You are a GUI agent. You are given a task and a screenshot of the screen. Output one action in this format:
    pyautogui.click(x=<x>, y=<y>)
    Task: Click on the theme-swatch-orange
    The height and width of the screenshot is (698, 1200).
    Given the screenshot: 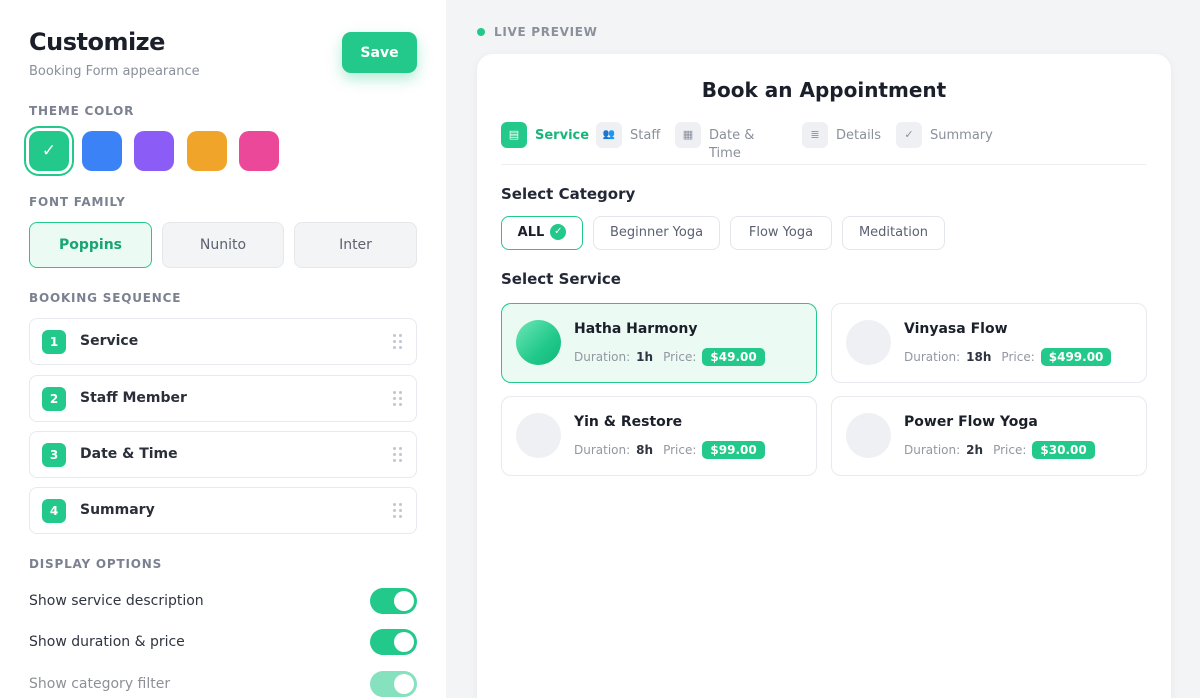 What is the action you would take?
    pyautogui.click(x=207, y=151)
    